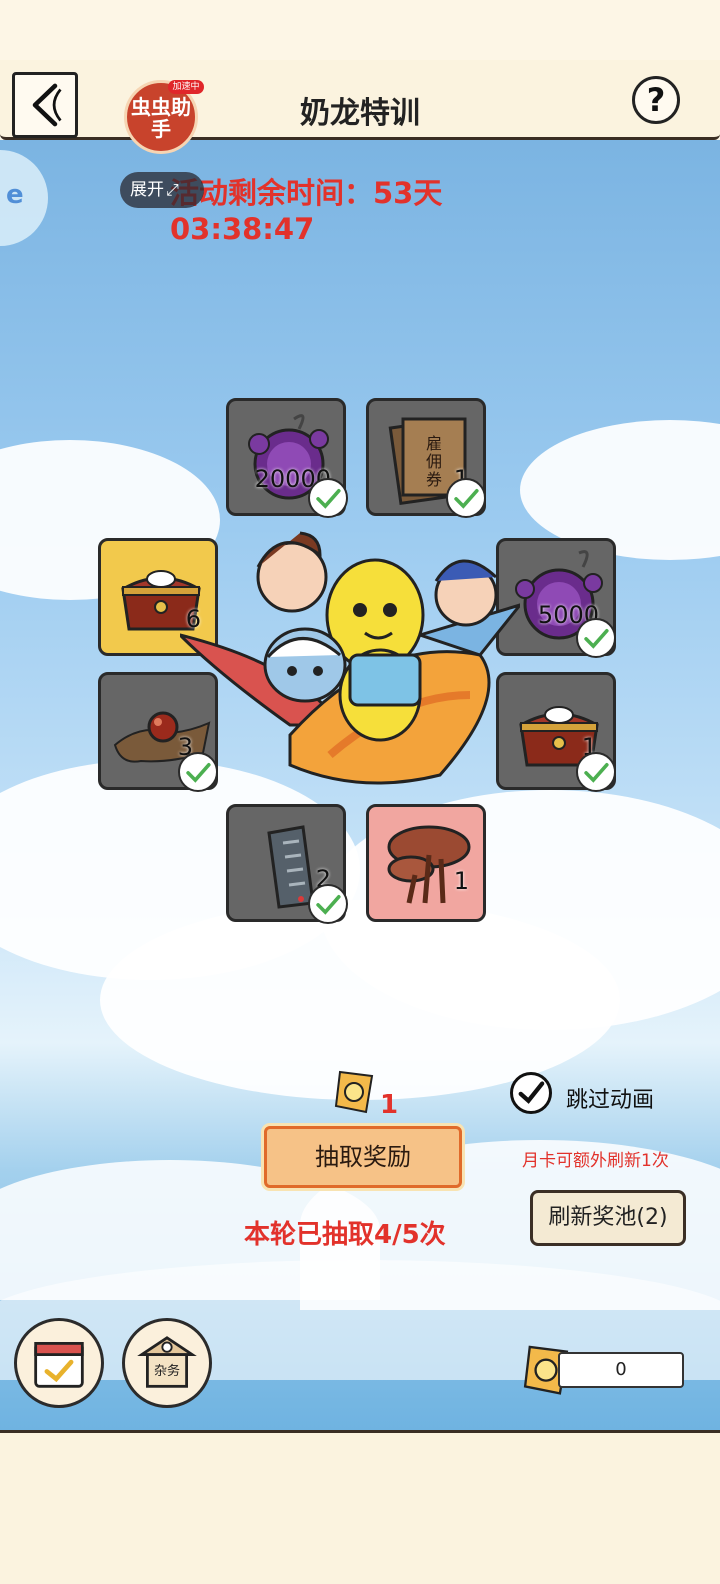  What do you see at coordinates (434, 443) in the screenshot?
I see `svg-text: 雇` at bounding box center [434, 443].